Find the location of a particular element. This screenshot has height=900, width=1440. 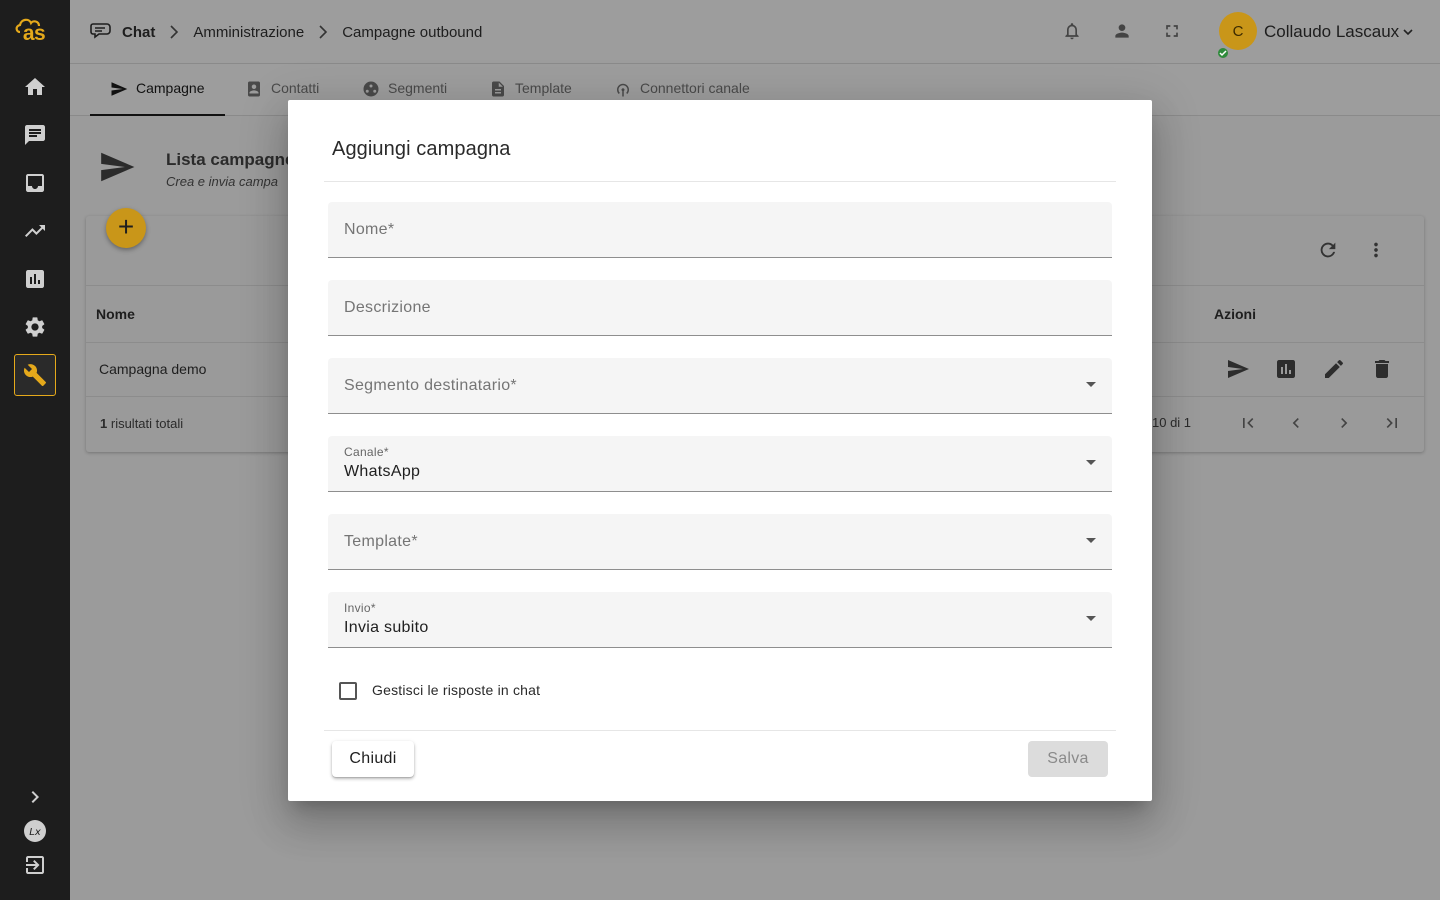

profile-button is located at coordinates (1122, 33).